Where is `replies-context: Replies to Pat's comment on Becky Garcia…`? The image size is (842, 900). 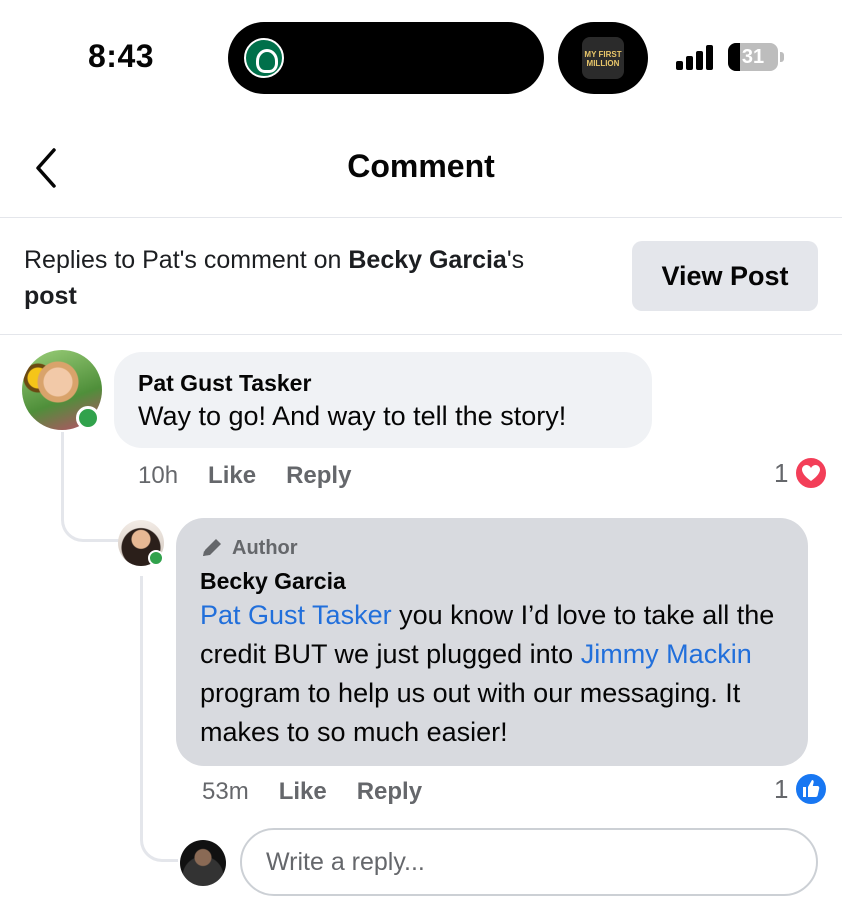 replies-context: Replies to Pat's comment on Becky Garcia… is located at coordinates (314, 278).